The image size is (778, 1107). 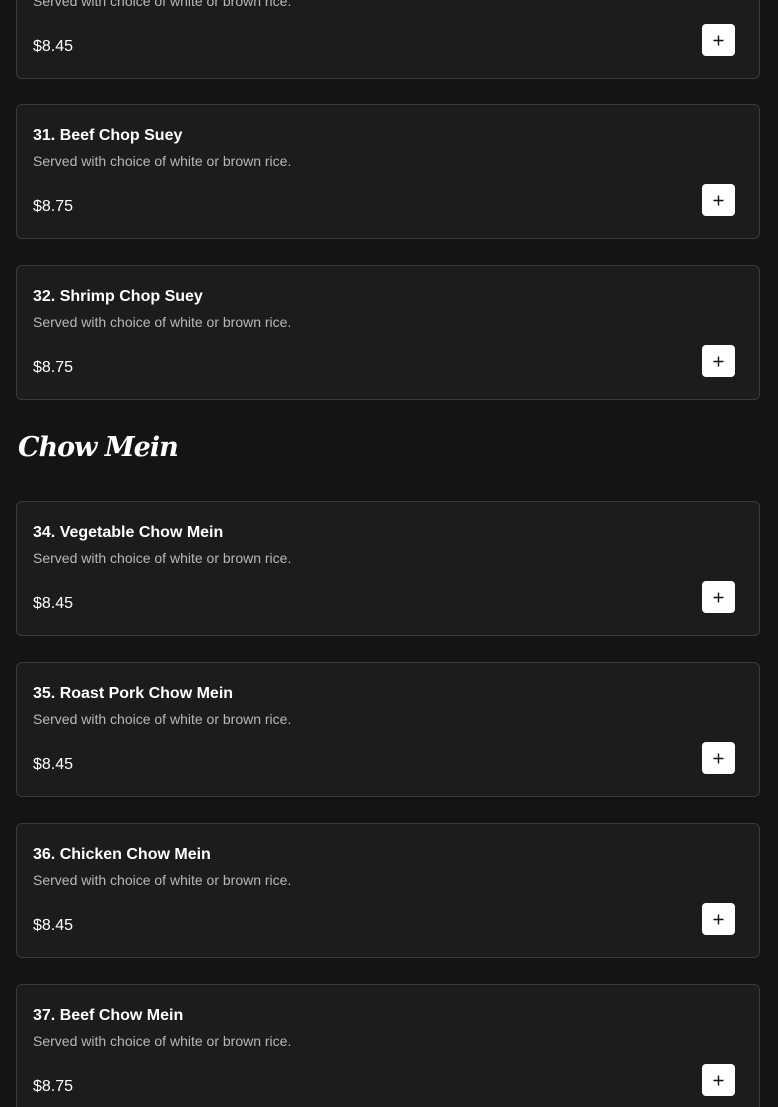 I want to click on menu-item-name: 31. Beef Chop Suey, so click(x=108, y=135).